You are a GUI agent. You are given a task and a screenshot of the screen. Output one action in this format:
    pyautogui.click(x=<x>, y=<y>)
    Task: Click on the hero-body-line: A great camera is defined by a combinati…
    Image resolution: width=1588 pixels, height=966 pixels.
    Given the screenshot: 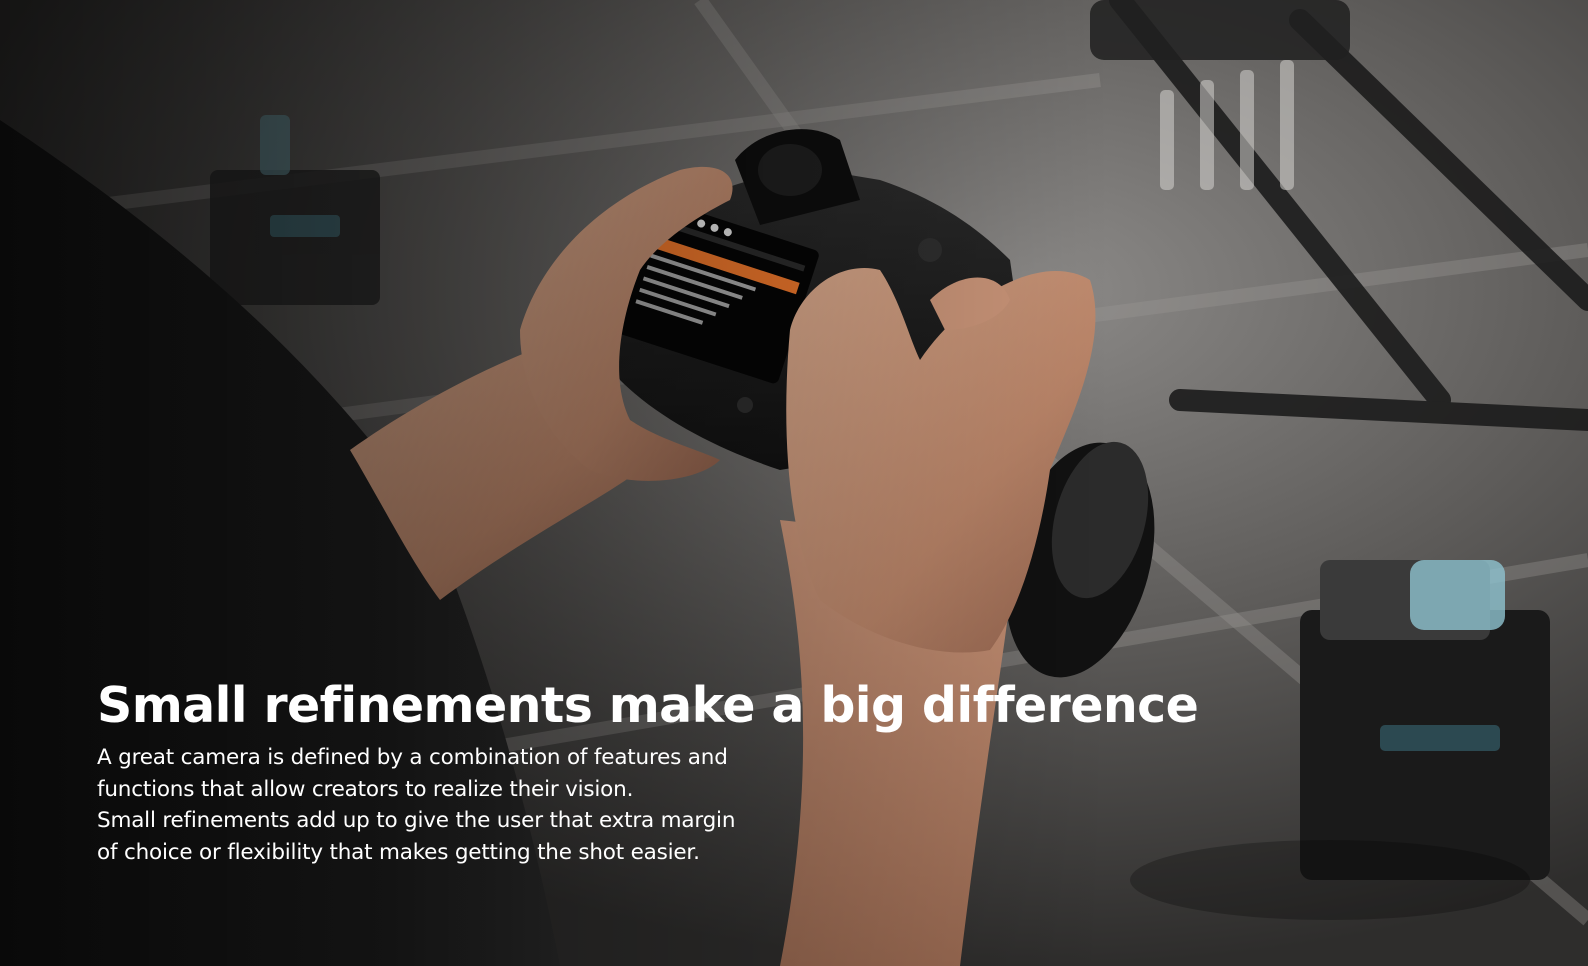 What is the action you would take?
    pyautogui.click(x=412, y=757)
    